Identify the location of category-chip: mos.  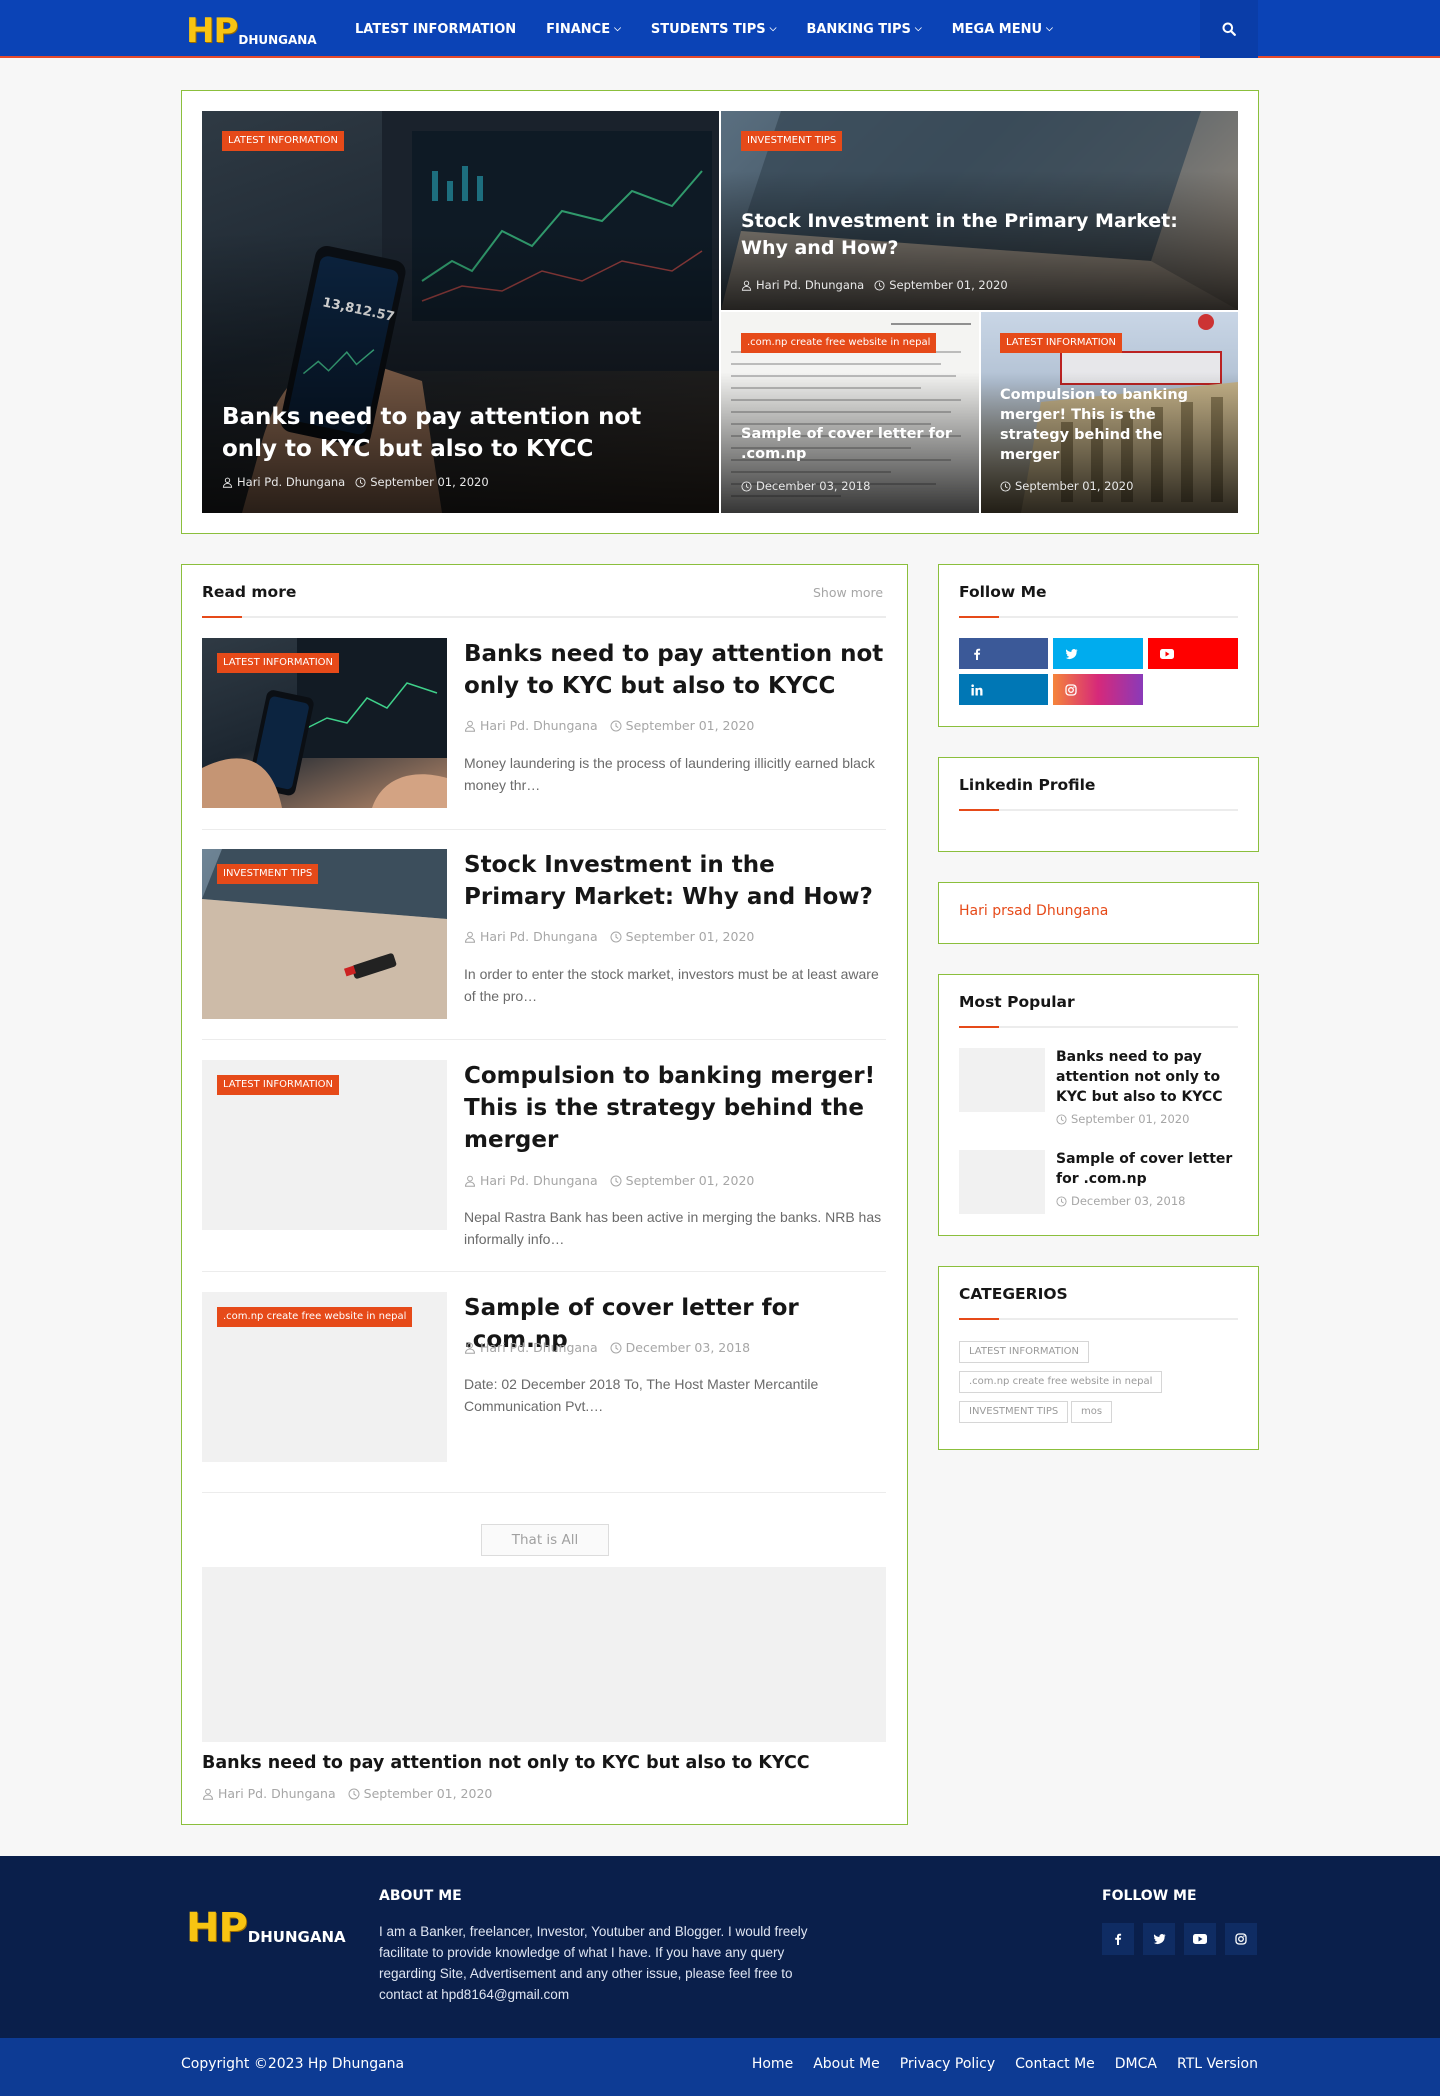
(1092, 1412).